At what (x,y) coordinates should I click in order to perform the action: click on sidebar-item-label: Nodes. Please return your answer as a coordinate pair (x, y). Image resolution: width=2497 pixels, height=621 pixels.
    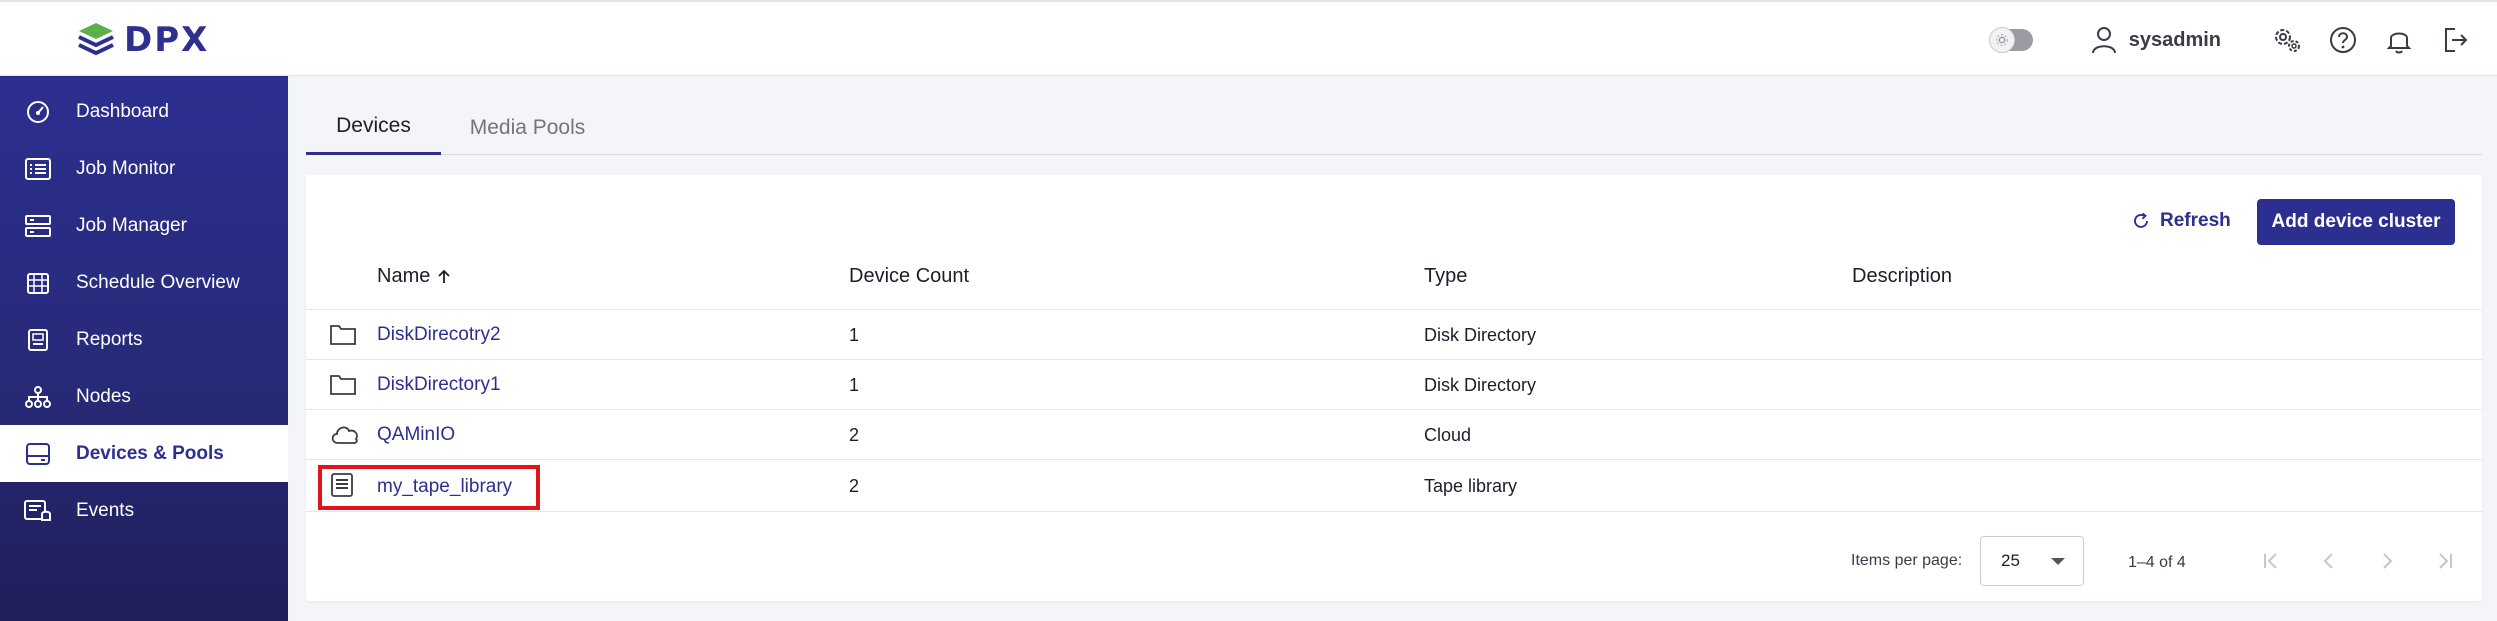
    Looking at the image, I should click on (103, 396).